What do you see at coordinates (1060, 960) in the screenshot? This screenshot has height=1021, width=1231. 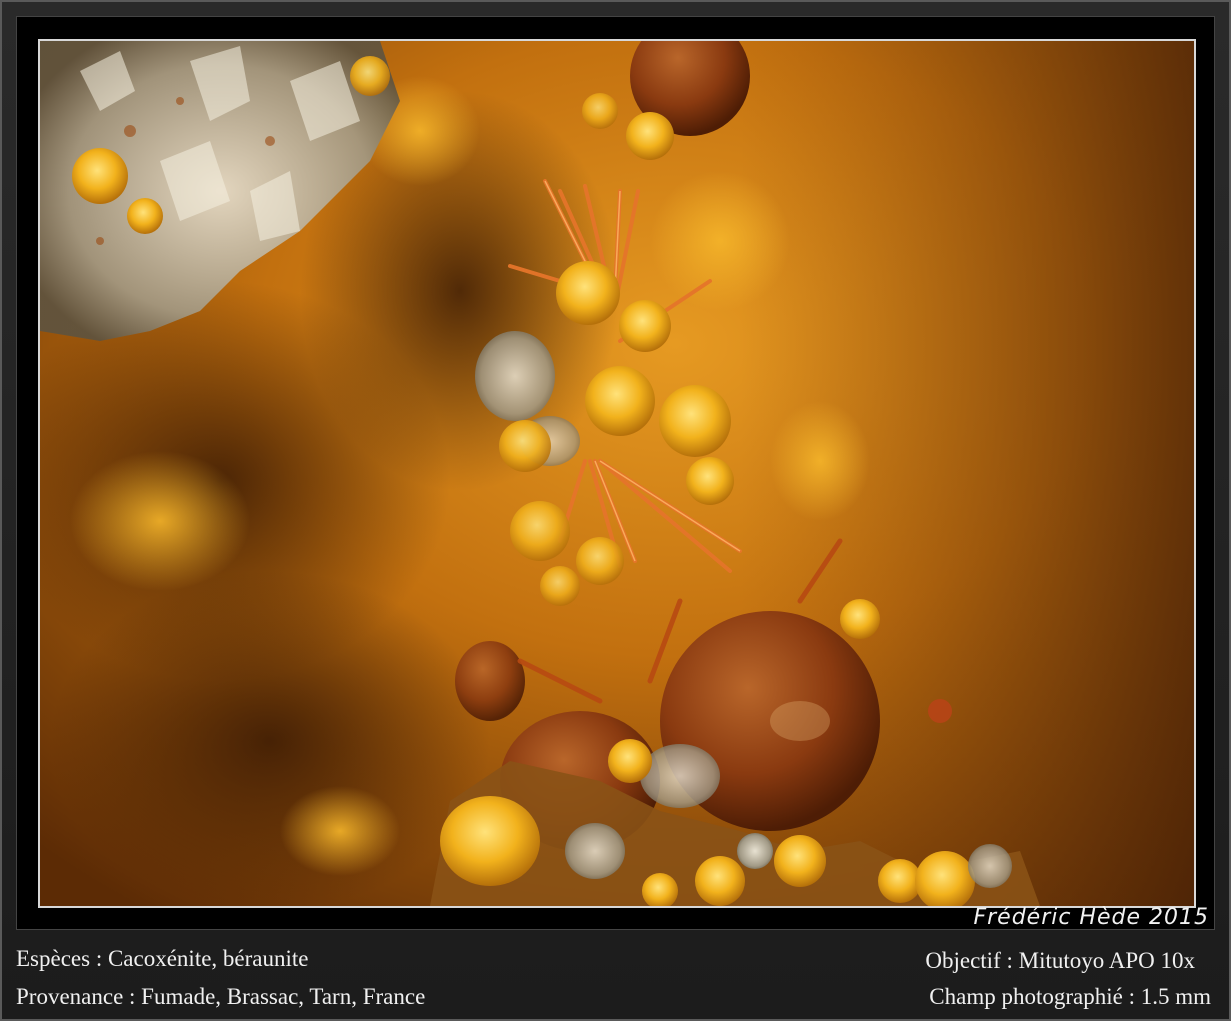 I see `objective-caption: Objectif : Mitutoyo APO 10x` at bounding box center [1060, 960].